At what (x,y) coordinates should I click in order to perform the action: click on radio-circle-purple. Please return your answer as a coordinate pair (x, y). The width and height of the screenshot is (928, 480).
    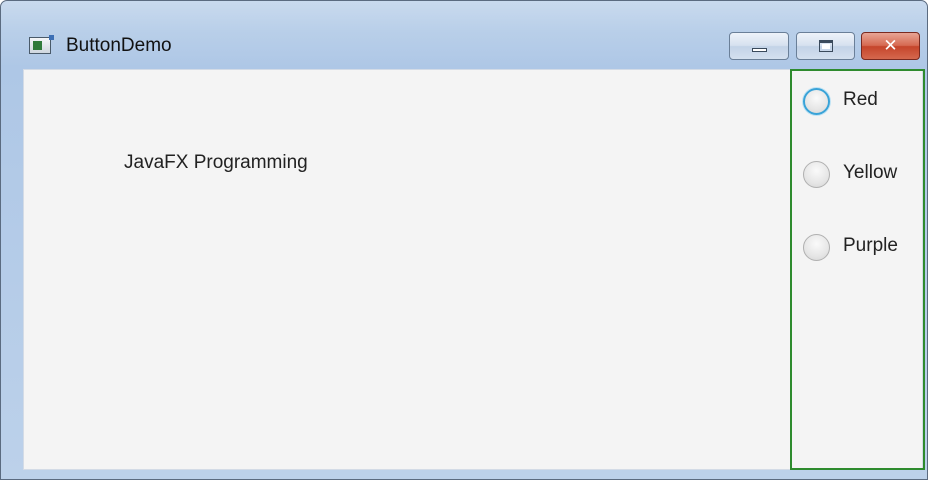
    Looking at the image, I should click on (816, 247).